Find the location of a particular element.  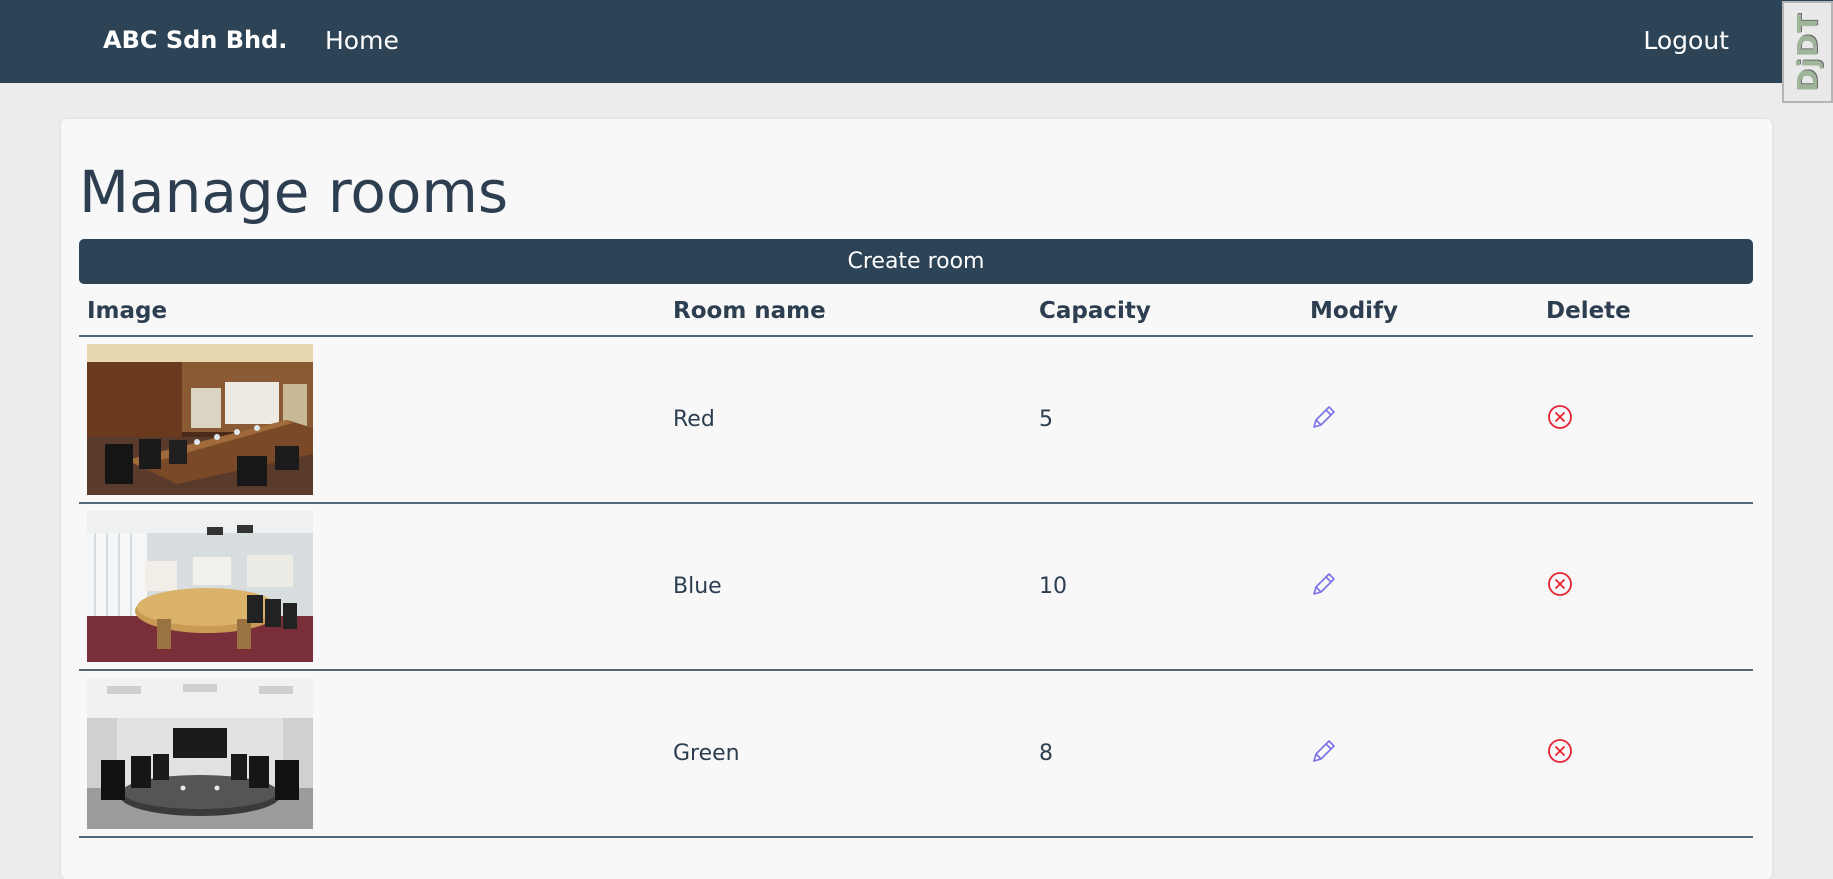

debug-toolbar-label: DjDT is located at coordinates (1807, 52).